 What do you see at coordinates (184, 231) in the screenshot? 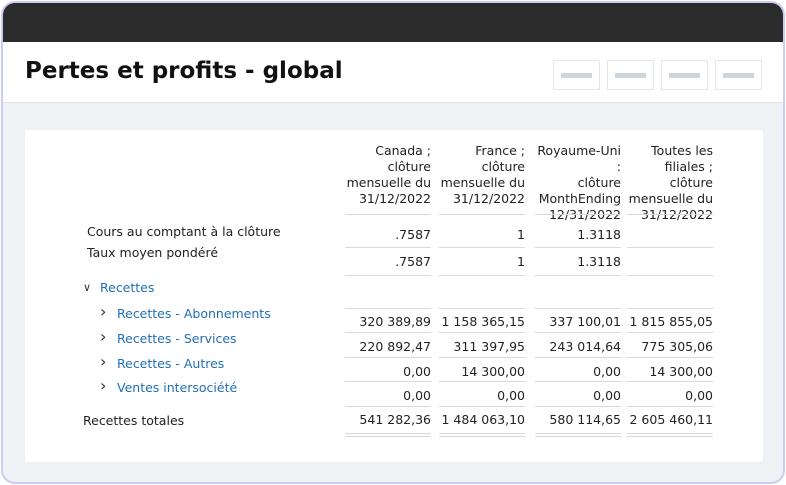
I see `row-label: Cours au comptant à la clôture` at bounding box center [184, 231].